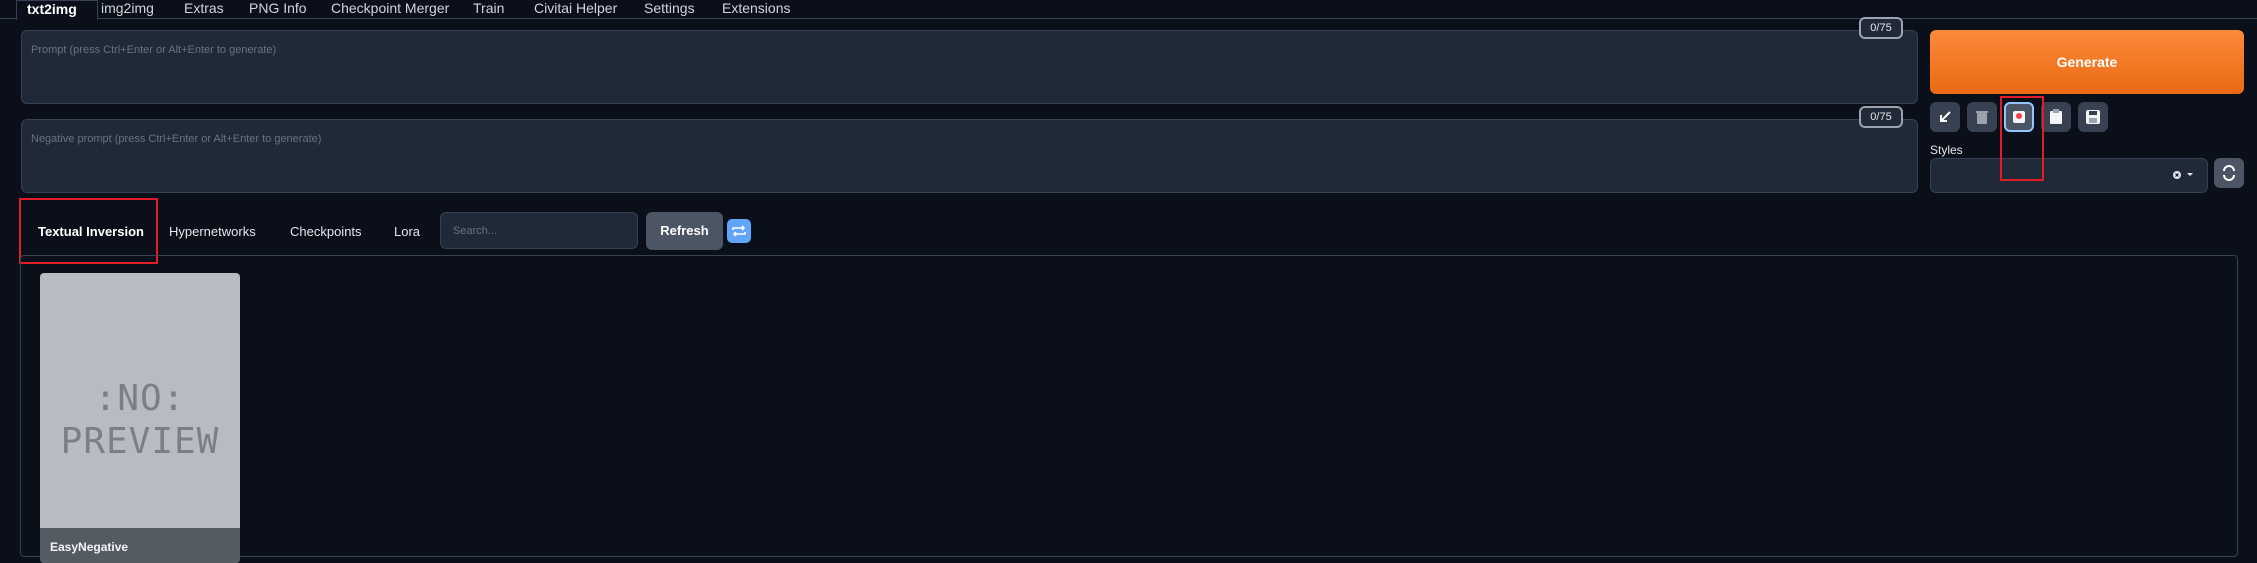 This screenshot has width=2257, height=563. What do you see at coordinates (539, 230) in the screenshot?
I see `search-input` at bounding box center [539, 230].